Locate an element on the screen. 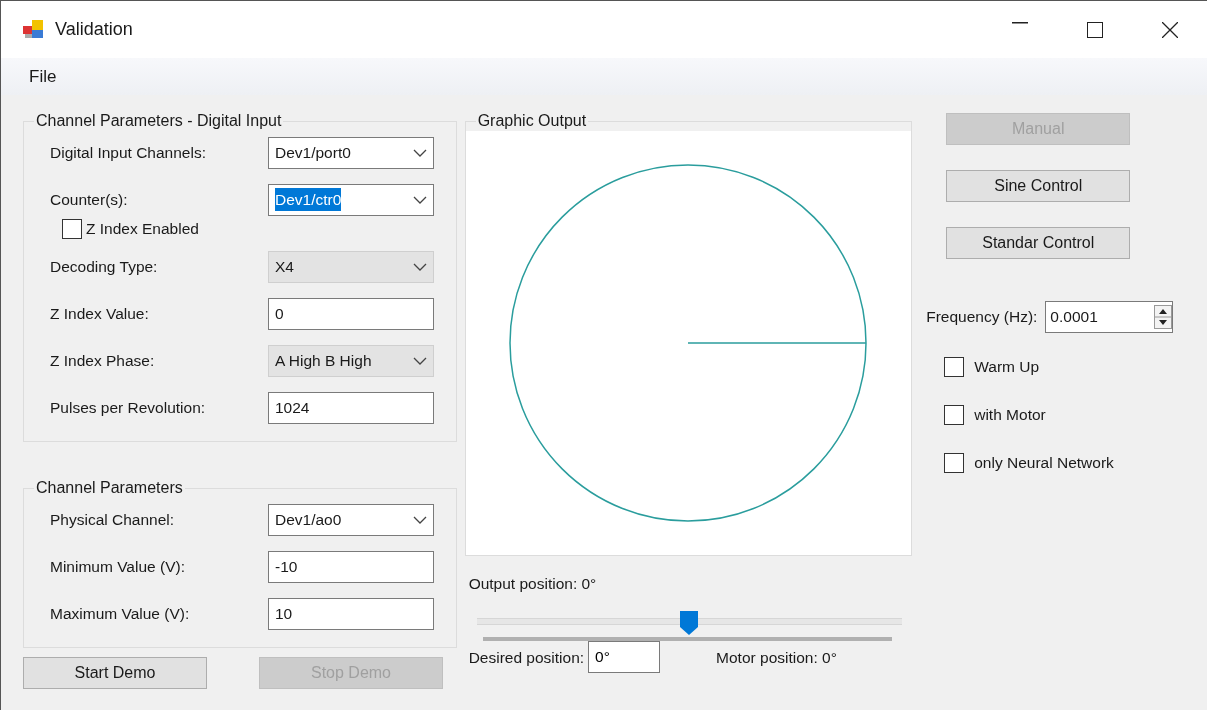  output-position-label: Output position: 0° is located at coordinates (533, 584).